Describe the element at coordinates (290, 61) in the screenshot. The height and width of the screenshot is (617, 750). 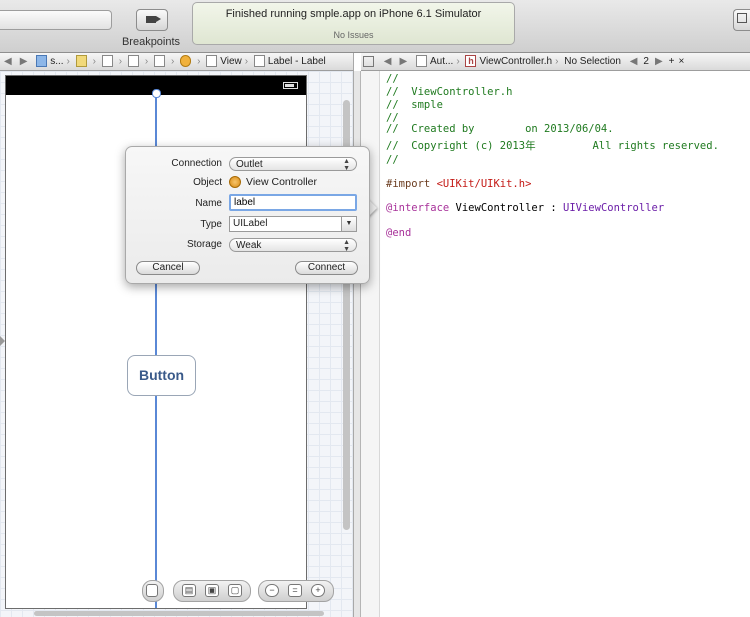
I see `jump-item-label: Label - Label` at that location.